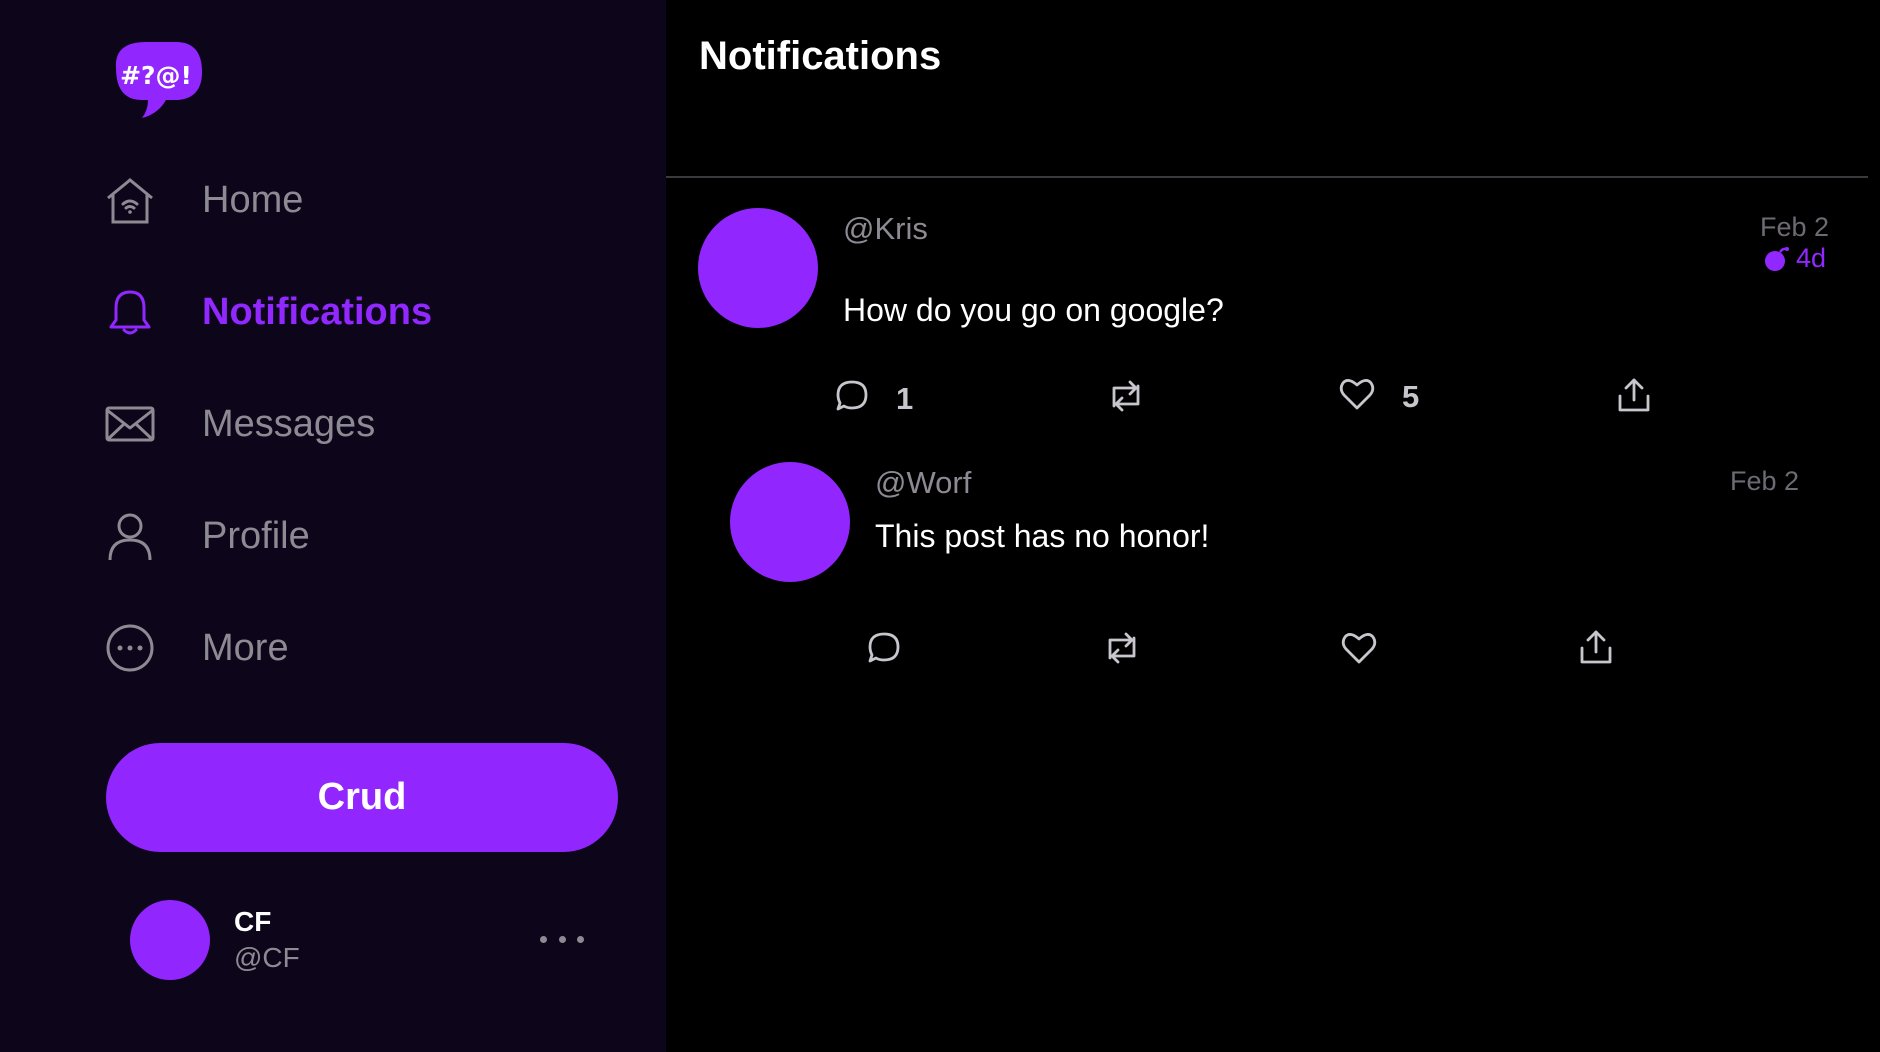  I want to click on sidebar-item-profile: Profile, so click(207, 536).